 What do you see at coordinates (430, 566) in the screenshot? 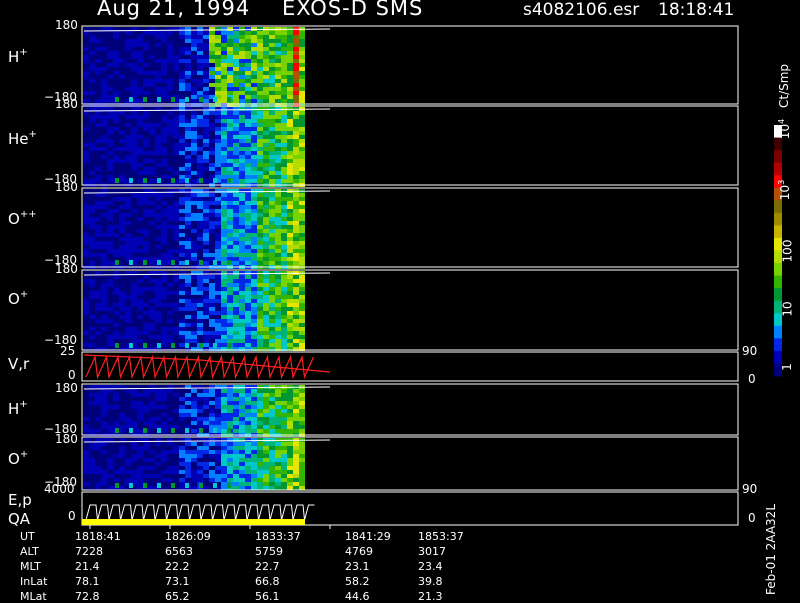
I see `ephemeris-cell: 23.4` at bounding box center [430, 566].